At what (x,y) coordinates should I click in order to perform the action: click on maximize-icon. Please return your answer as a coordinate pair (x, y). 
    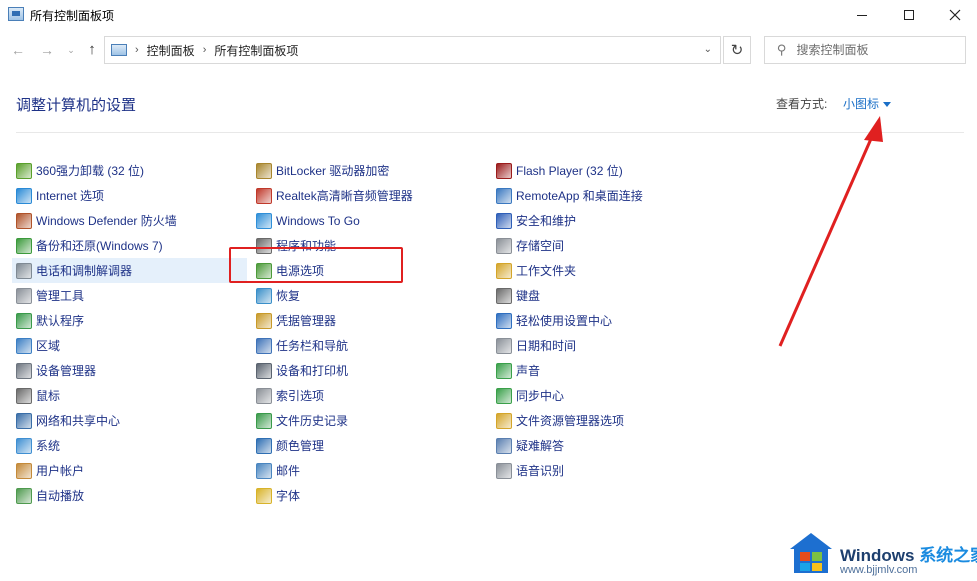
    Looking at the image, I should click on (909, 15).